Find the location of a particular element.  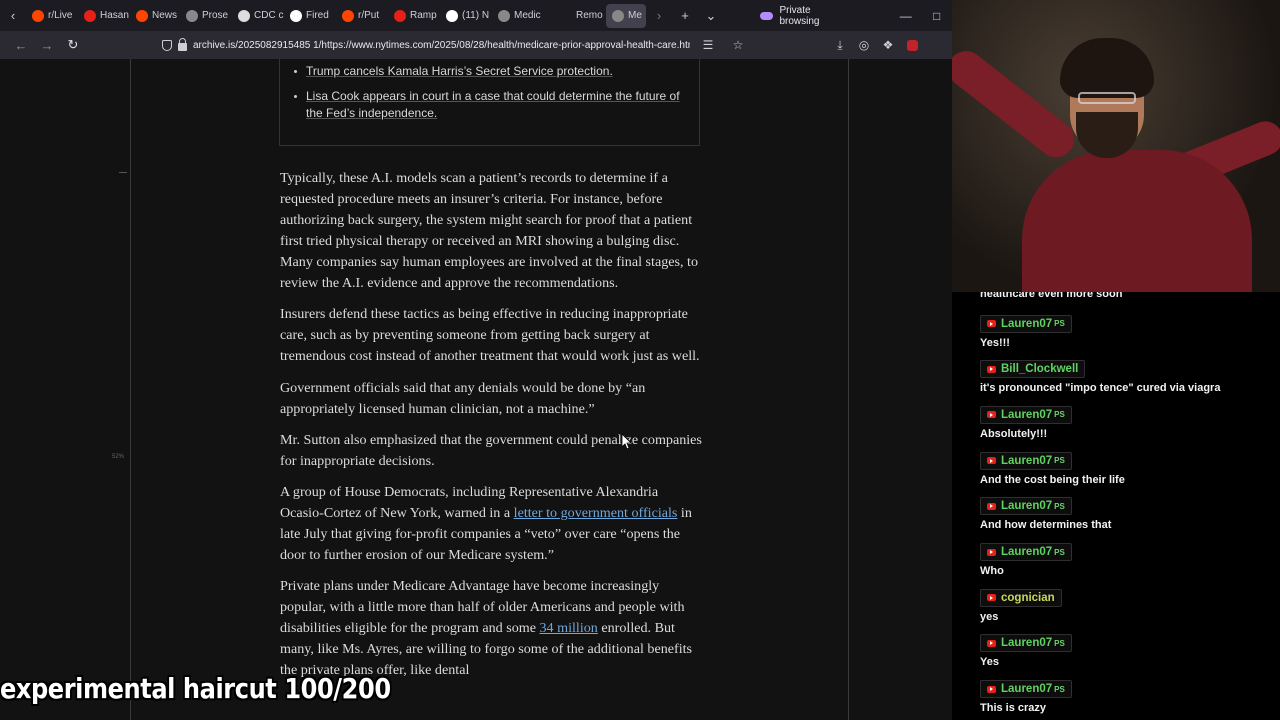

reload-icon: ↻ is located at coordinates (73, 45).